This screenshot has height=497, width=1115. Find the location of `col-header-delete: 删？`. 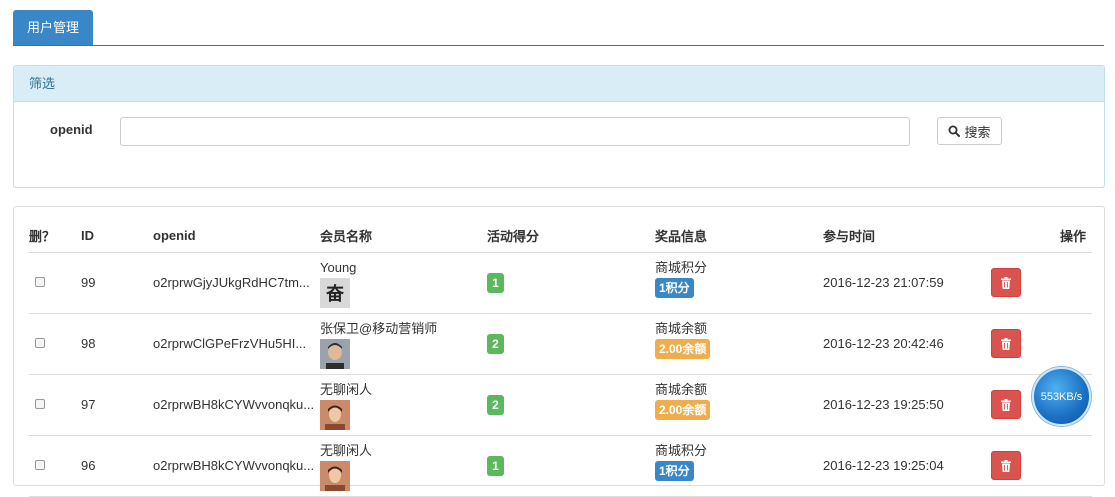

col-header-delete: 删？ is located at coordinates (55, 236).